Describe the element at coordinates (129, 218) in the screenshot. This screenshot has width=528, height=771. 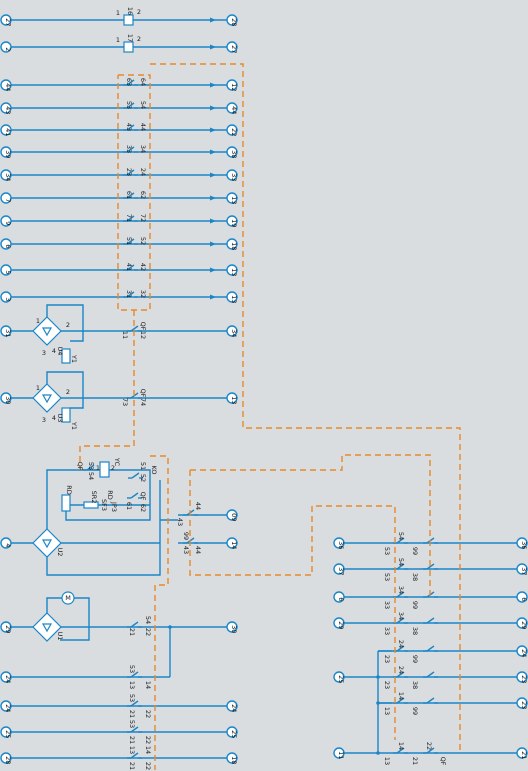
I see `contact-label: 71` at that location.